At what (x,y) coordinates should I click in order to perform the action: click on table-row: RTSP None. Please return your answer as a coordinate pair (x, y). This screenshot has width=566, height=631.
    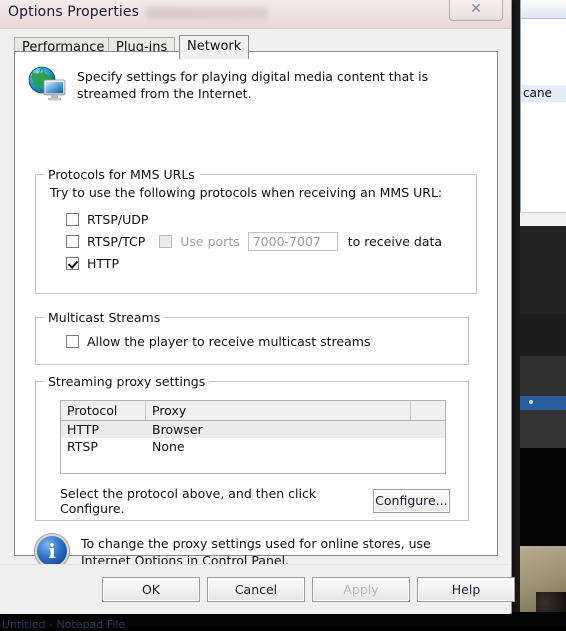
    Looking at the image, I should click on (253, 446).